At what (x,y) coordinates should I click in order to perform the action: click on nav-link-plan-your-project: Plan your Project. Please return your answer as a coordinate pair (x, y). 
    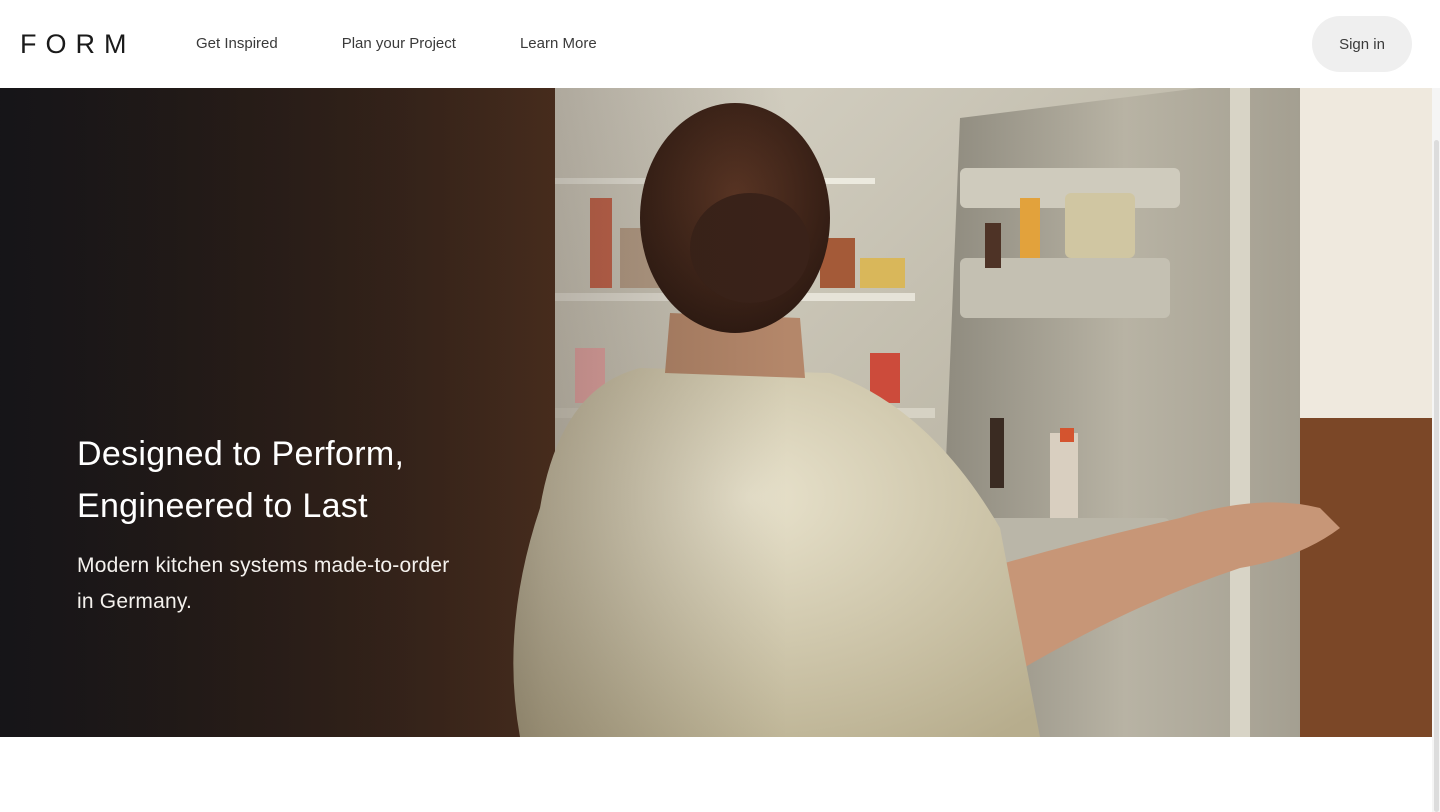
    Looking at the image, I should click on (399, 44).